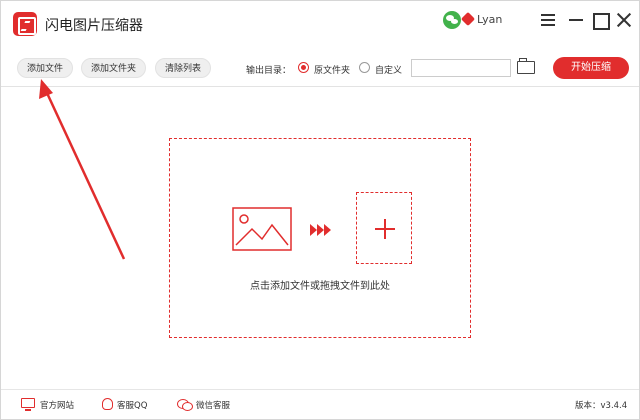  Describe the element at coordinates (320, 404) in the screenshot. I see `footer: 官方网站 客服QQ 微信客服 版本：v3.4.4` at that location.